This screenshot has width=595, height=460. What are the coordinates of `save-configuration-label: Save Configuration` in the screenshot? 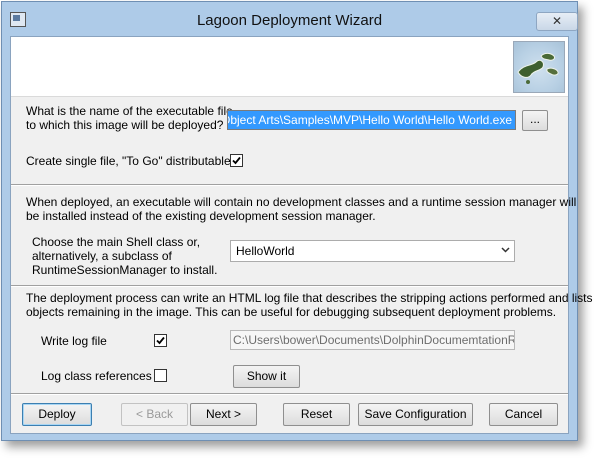 It's located at (415, 414).